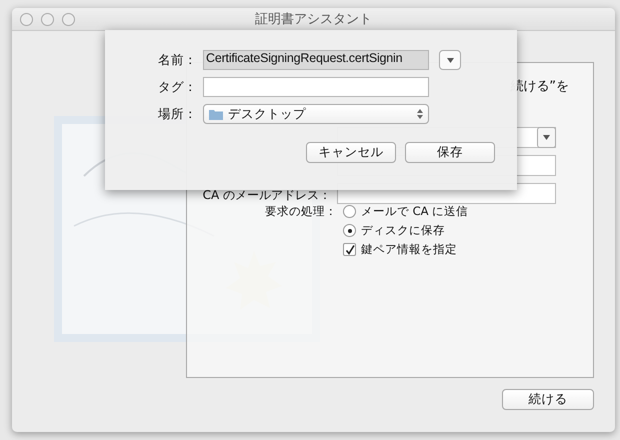 The height and width of the screenshot is (440, 620). I want to click on cancel-button: キャンセル, so click(351, 152).